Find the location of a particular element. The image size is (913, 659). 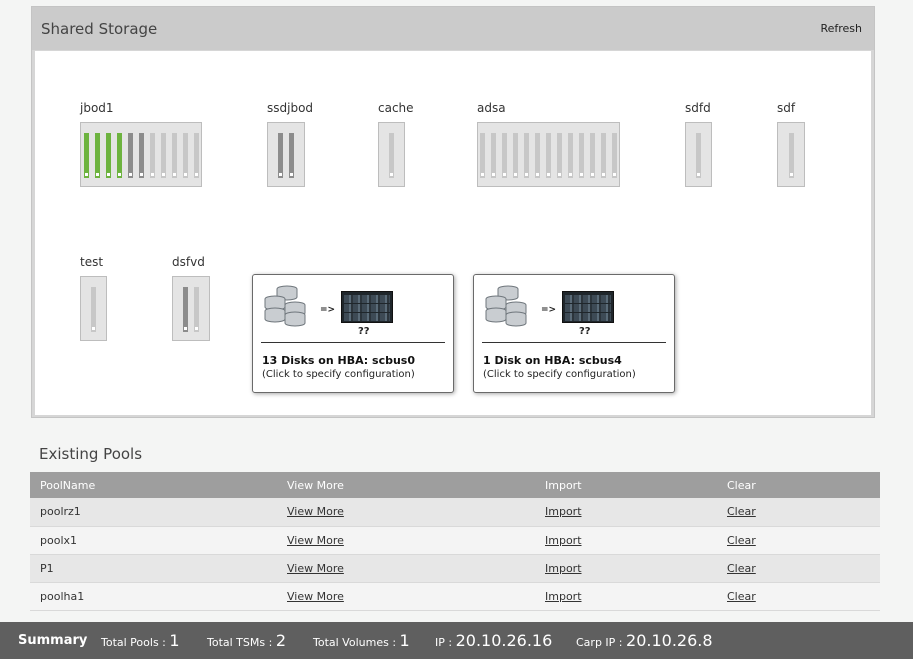

total-tsms-label: Total TSMs : is located at coordinates (240, 642).